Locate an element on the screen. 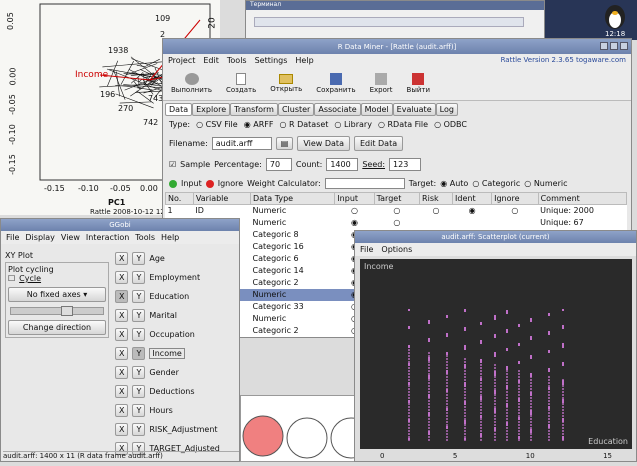 This screenshot has width=637, height=466. column-header: Ident is located at coordinates (472, 199).